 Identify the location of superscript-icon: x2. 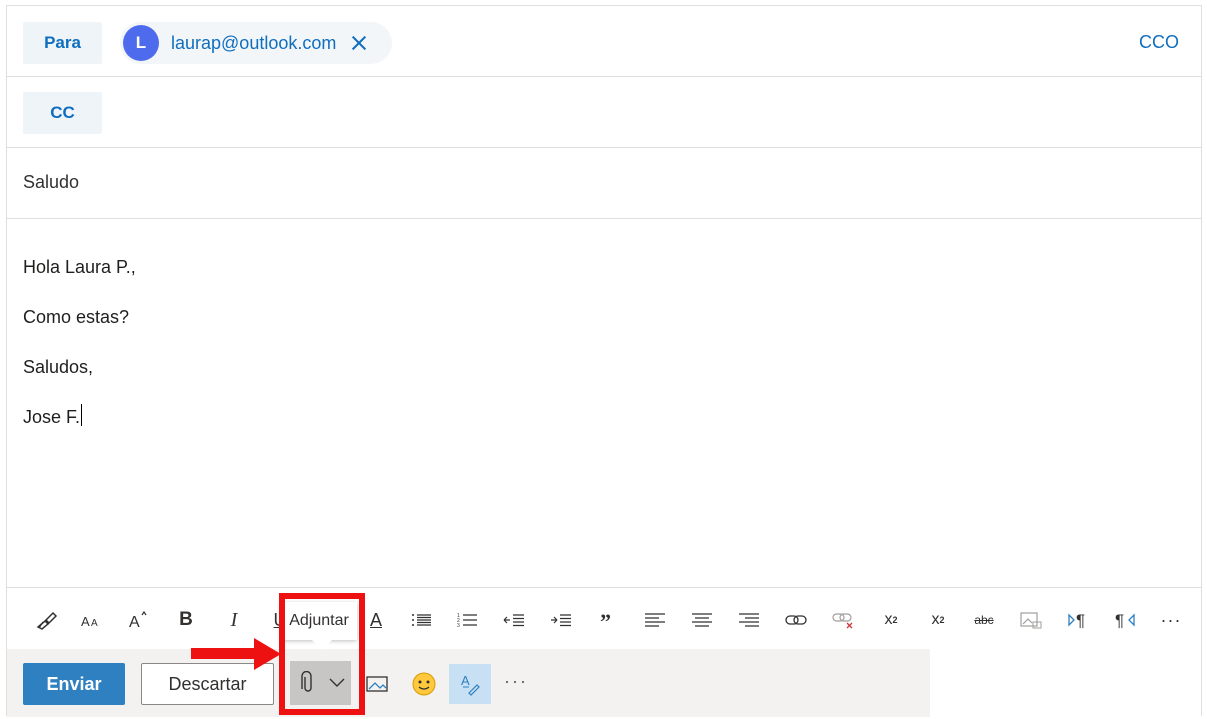
(891, 620).